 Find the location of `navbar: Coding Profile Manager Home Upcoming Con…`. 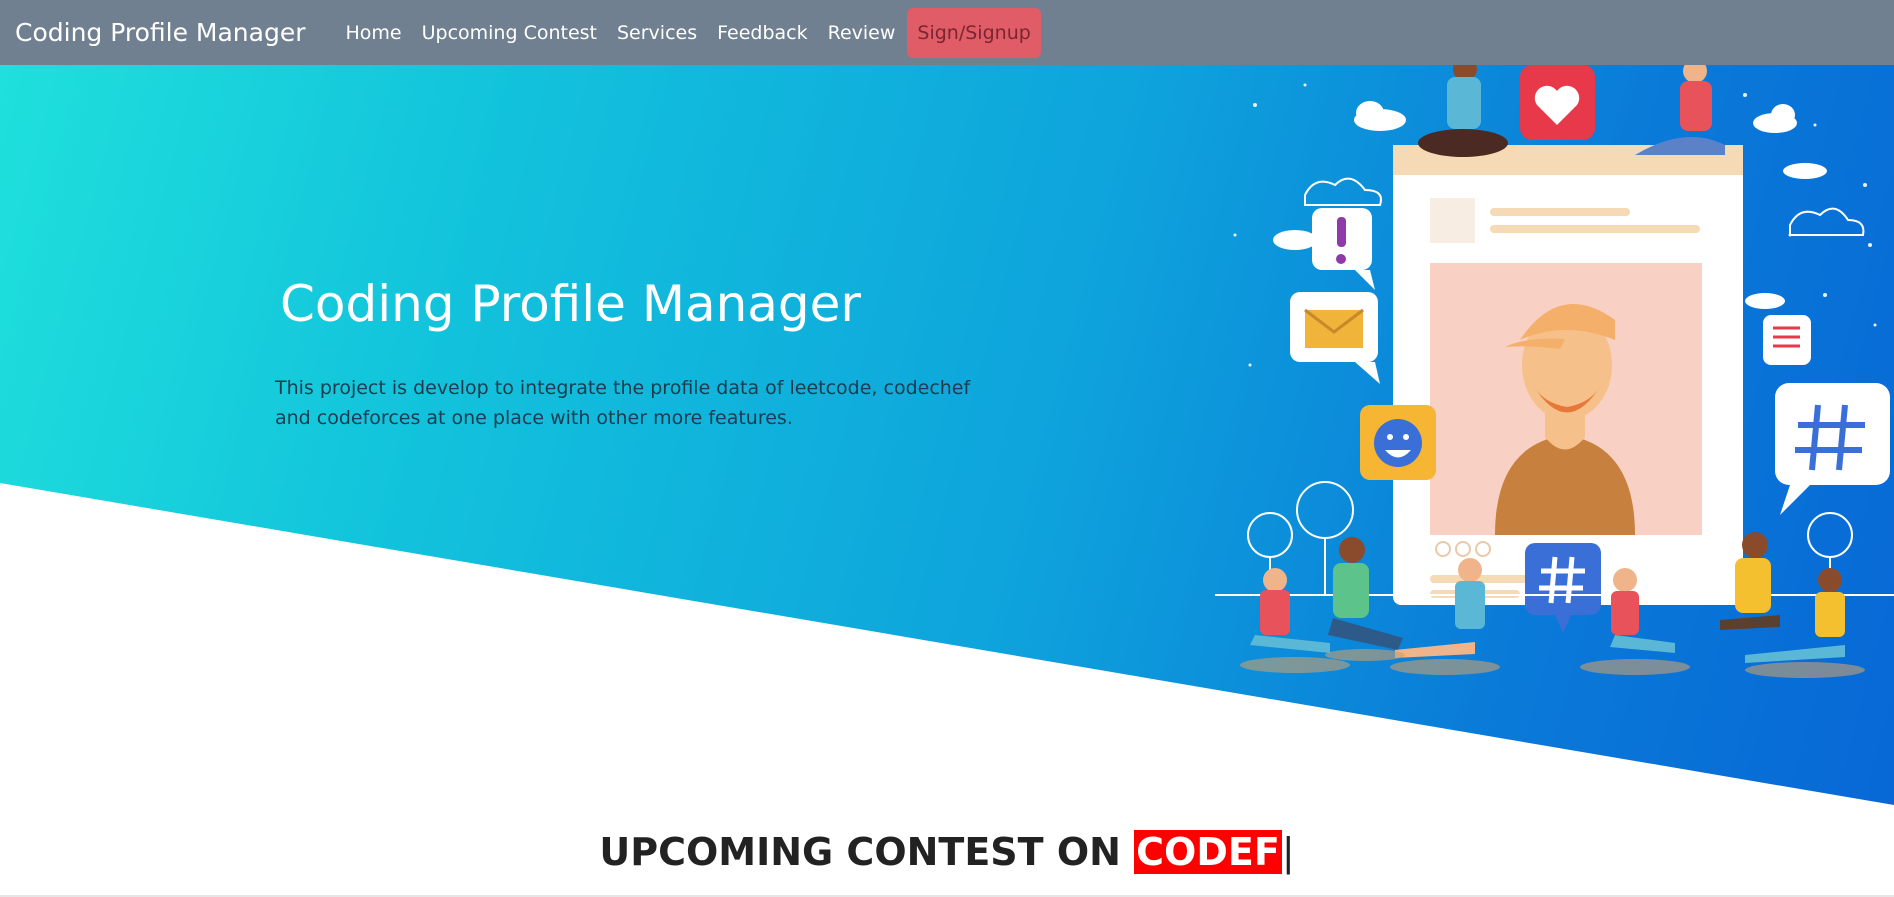

navbar: Coding Profile Manager Home Upcoming Con… is located at coordinates (947, 32).